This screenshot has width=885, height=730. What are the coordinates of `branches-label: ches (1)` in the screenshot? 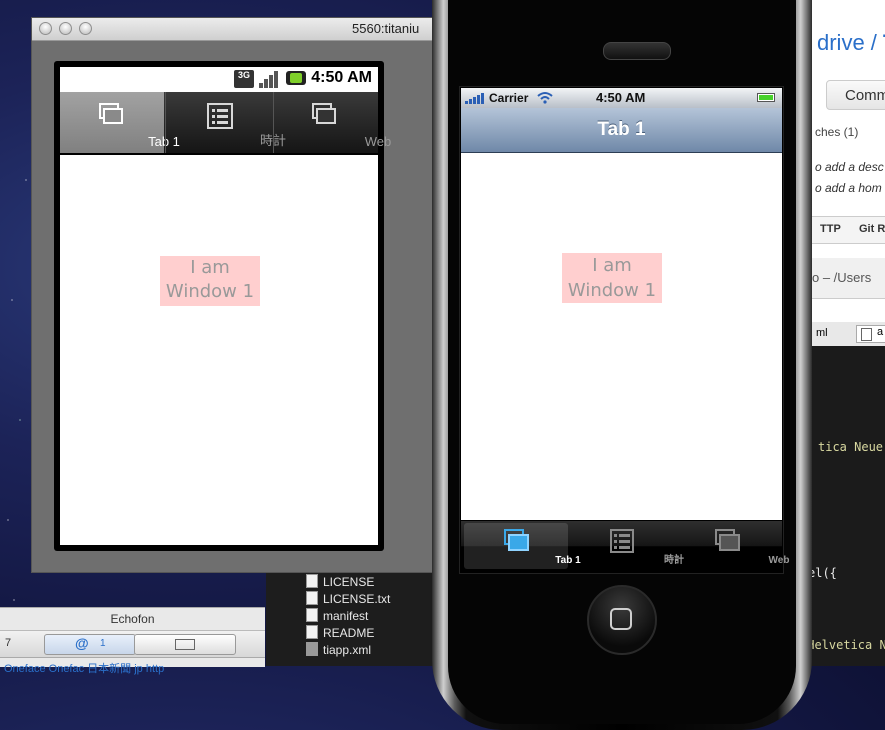 It's located at (836, 132).